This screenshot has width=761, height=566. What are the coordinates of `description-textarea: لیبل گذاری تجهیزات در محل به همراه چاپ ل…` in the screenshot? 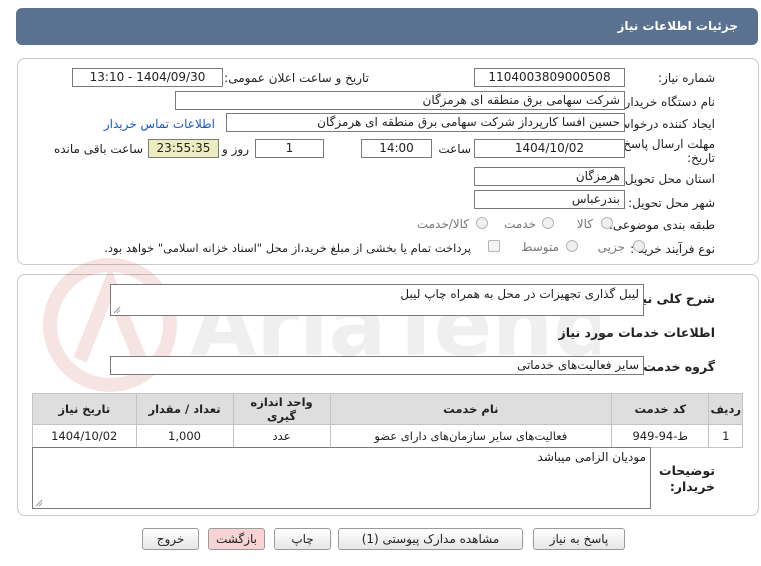 It's located at (377, 300).